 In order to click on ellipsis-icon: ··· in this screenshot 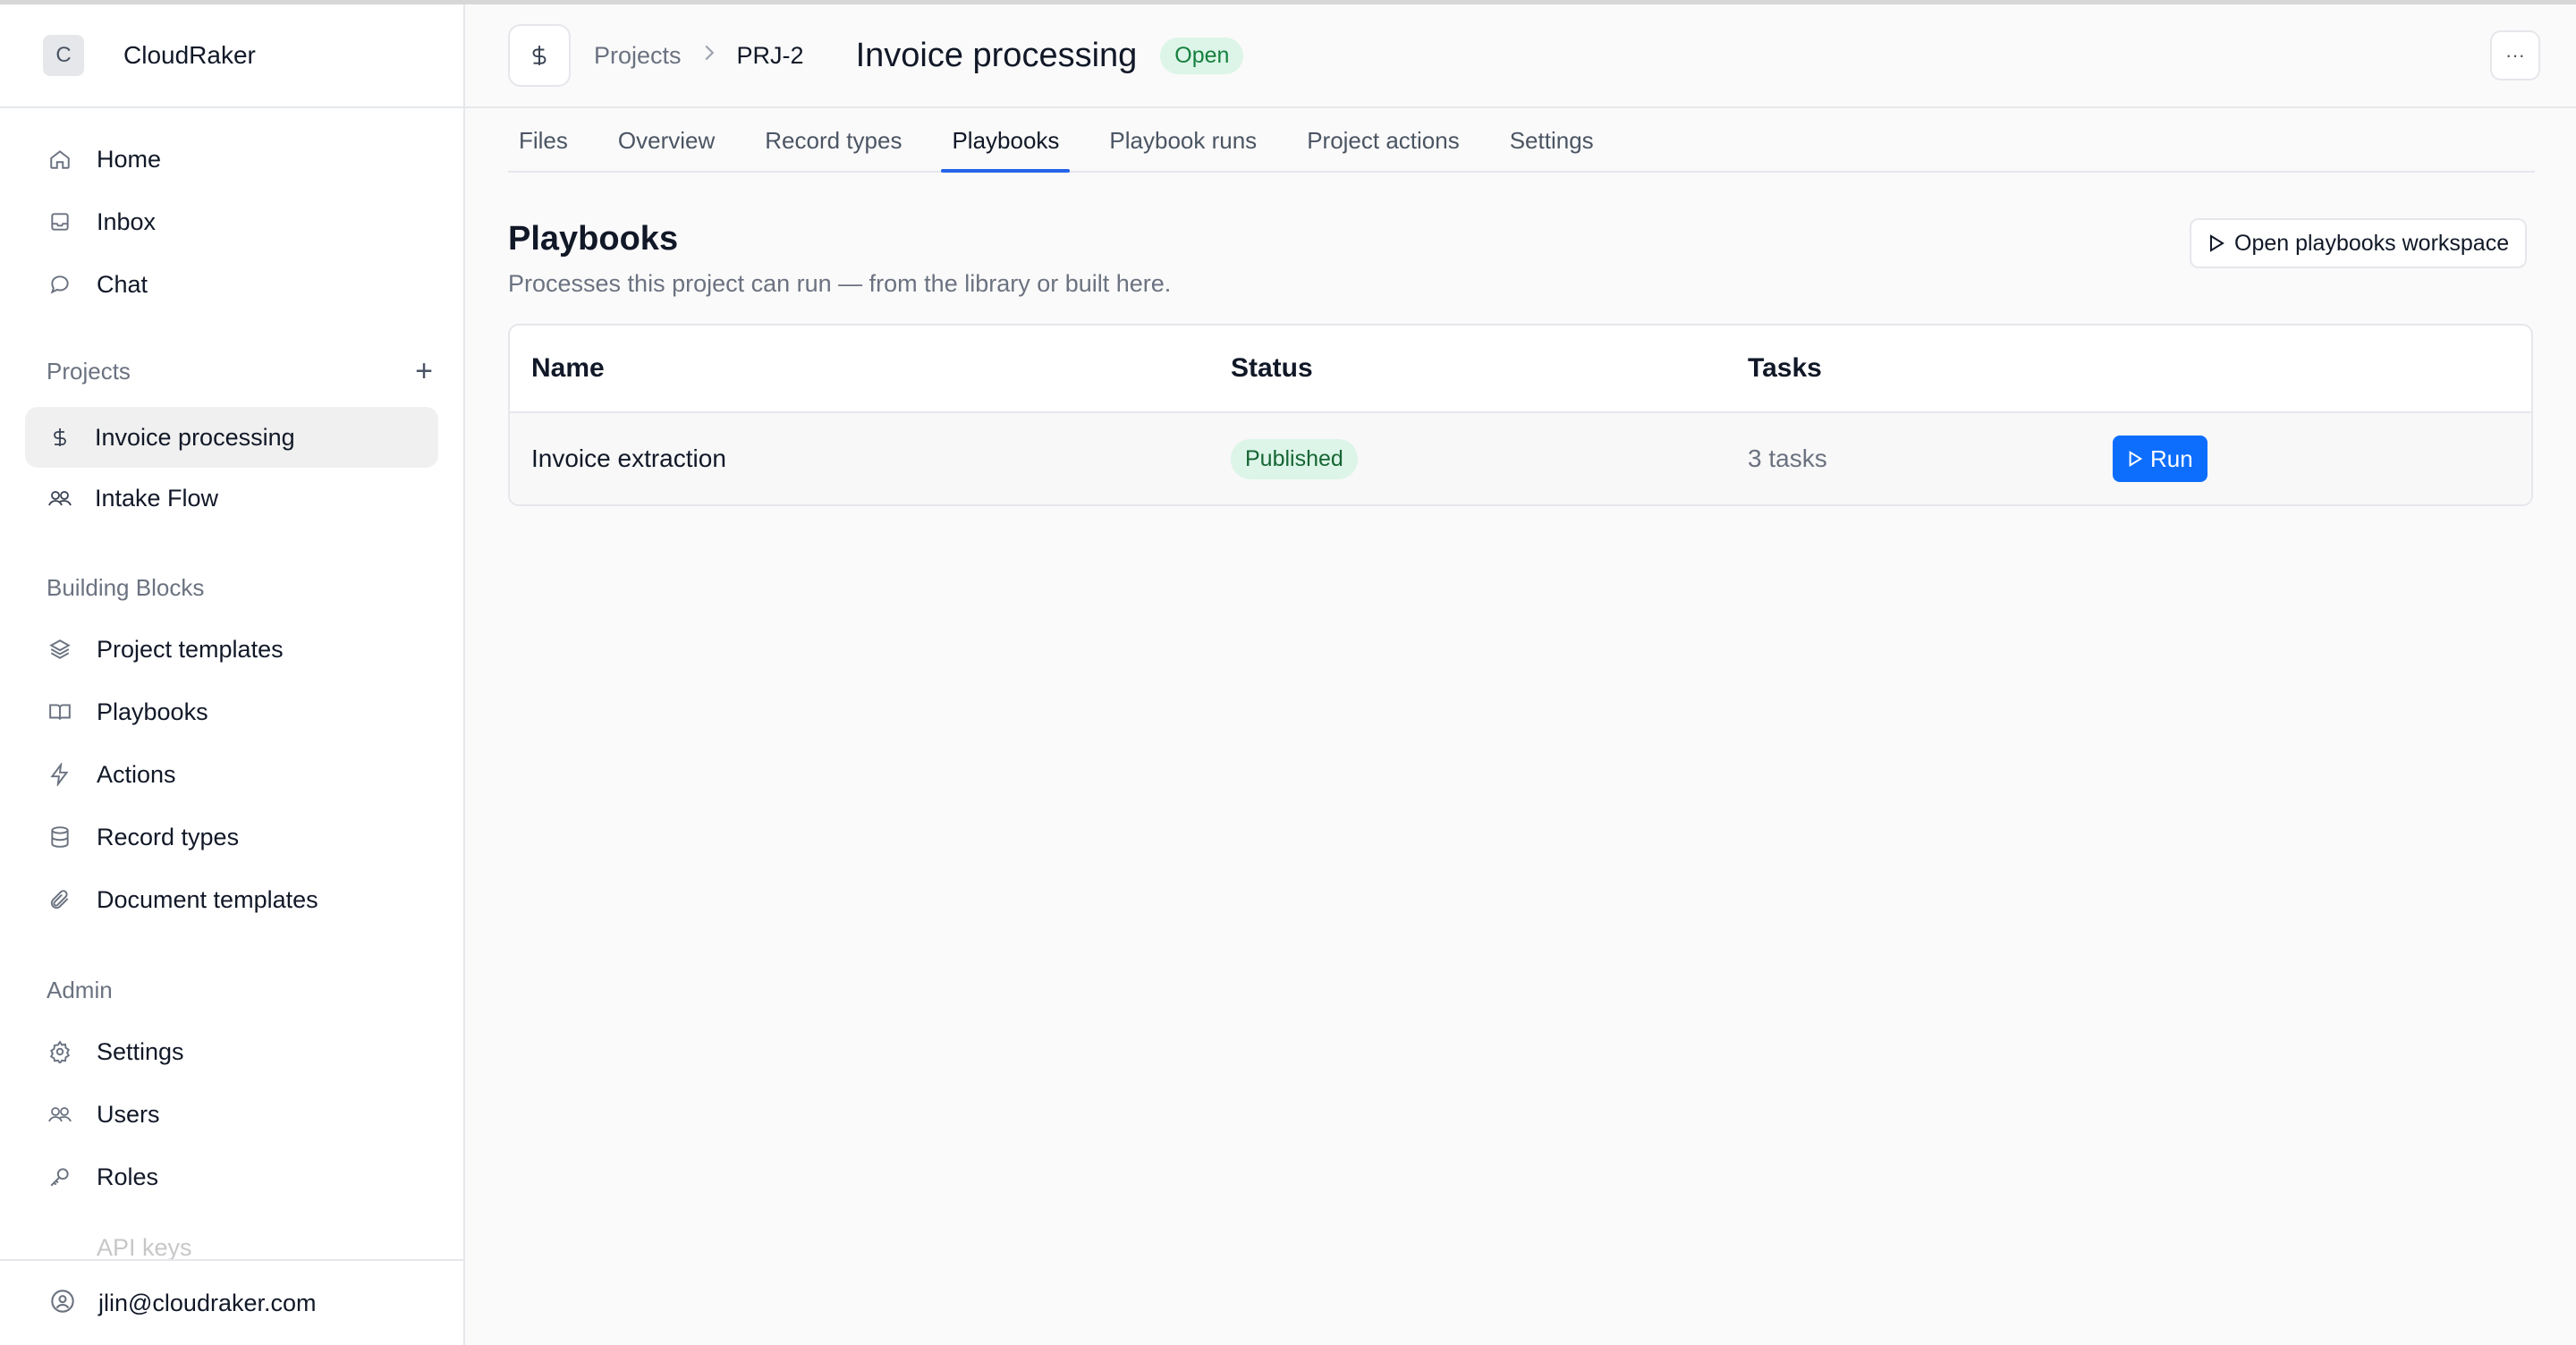, I will do `click(2515, 55)`.